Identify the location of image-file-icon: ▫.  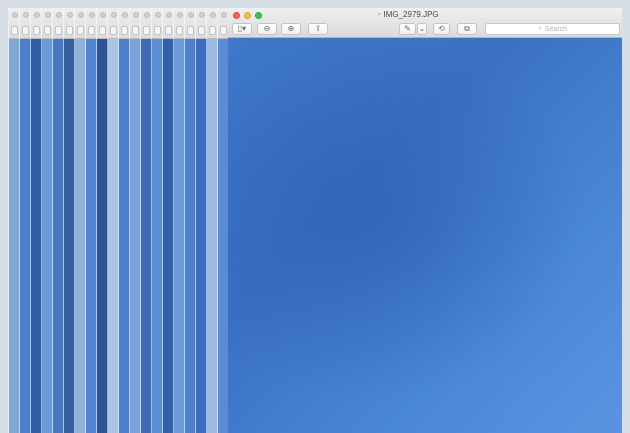
(379, 15).